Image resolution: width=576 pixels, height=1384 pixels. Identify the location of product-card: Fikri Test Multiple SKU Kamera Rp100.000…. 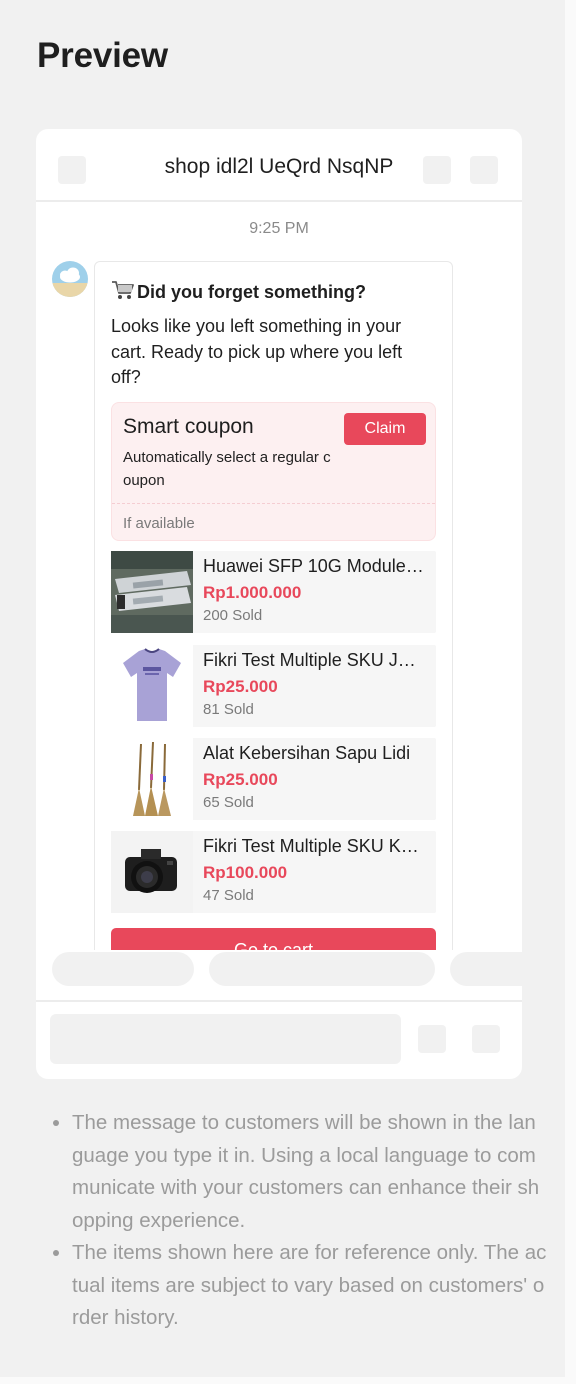
(273, 872).